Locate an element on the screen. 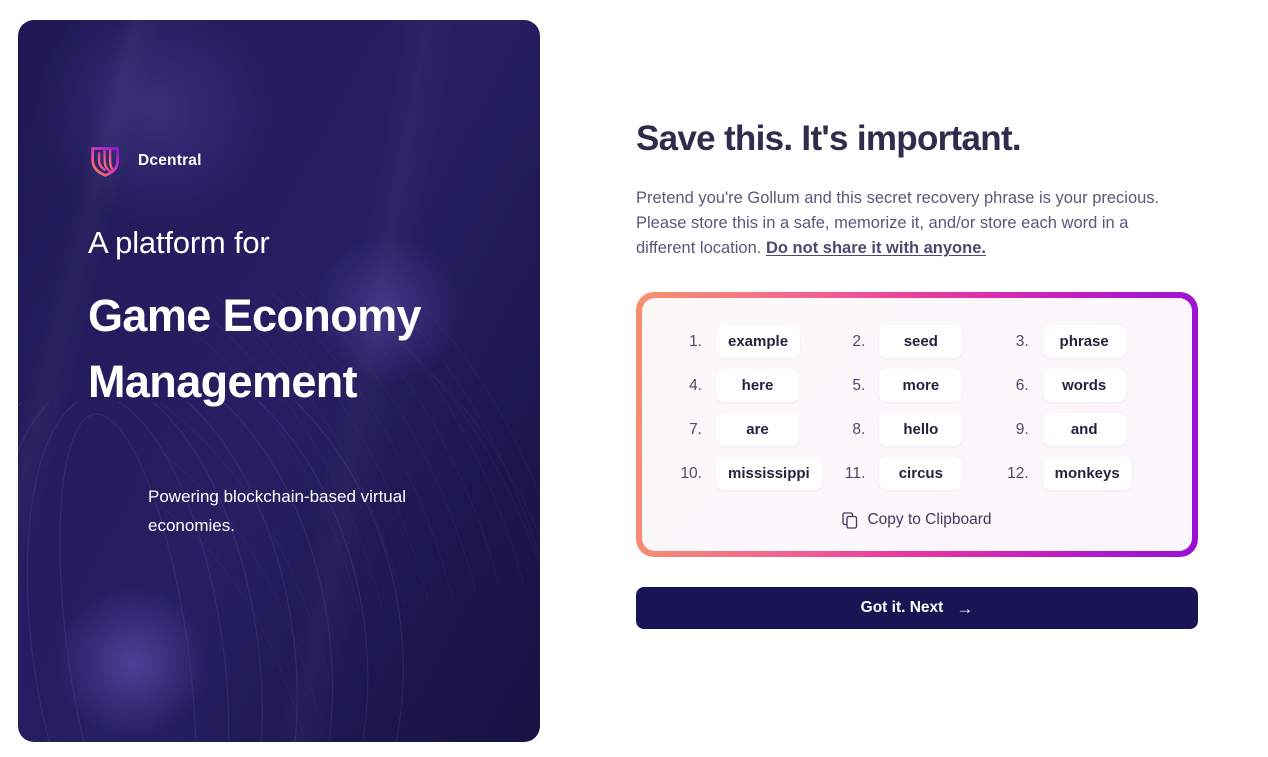 The image size is (1268, 757). brand: Dcentral is located at coordinates (289, 160).